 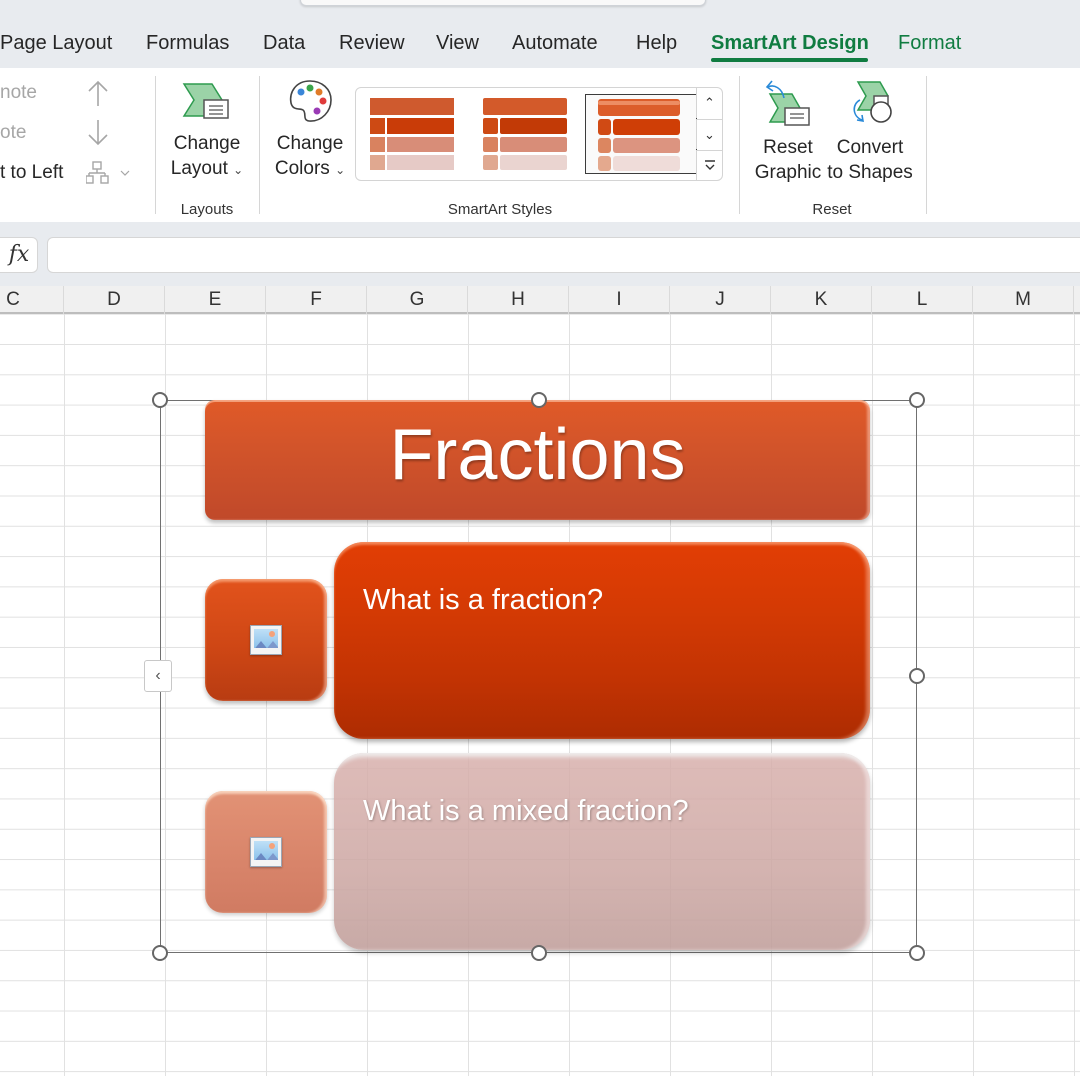 What do you see at coordinates (917, 400) in the screenshot?
I see `resize-handle-top-right` at bounding box center [917, 400].